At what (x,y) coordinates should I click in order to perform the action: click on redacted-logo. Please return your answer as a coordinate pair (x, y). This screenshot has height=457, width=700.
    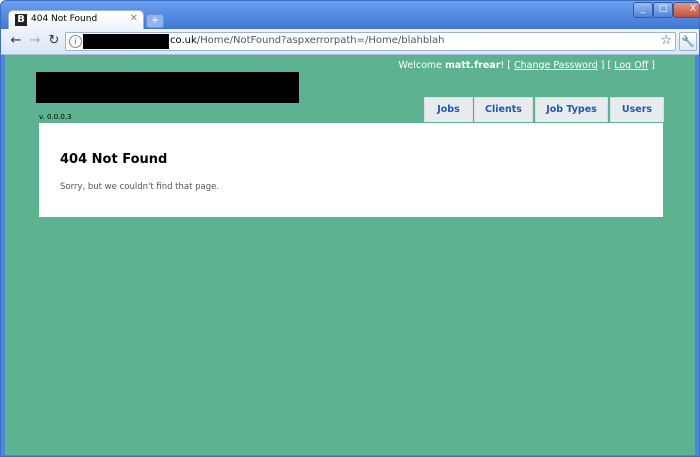
    Looking at the image, I should click on (167, 87).